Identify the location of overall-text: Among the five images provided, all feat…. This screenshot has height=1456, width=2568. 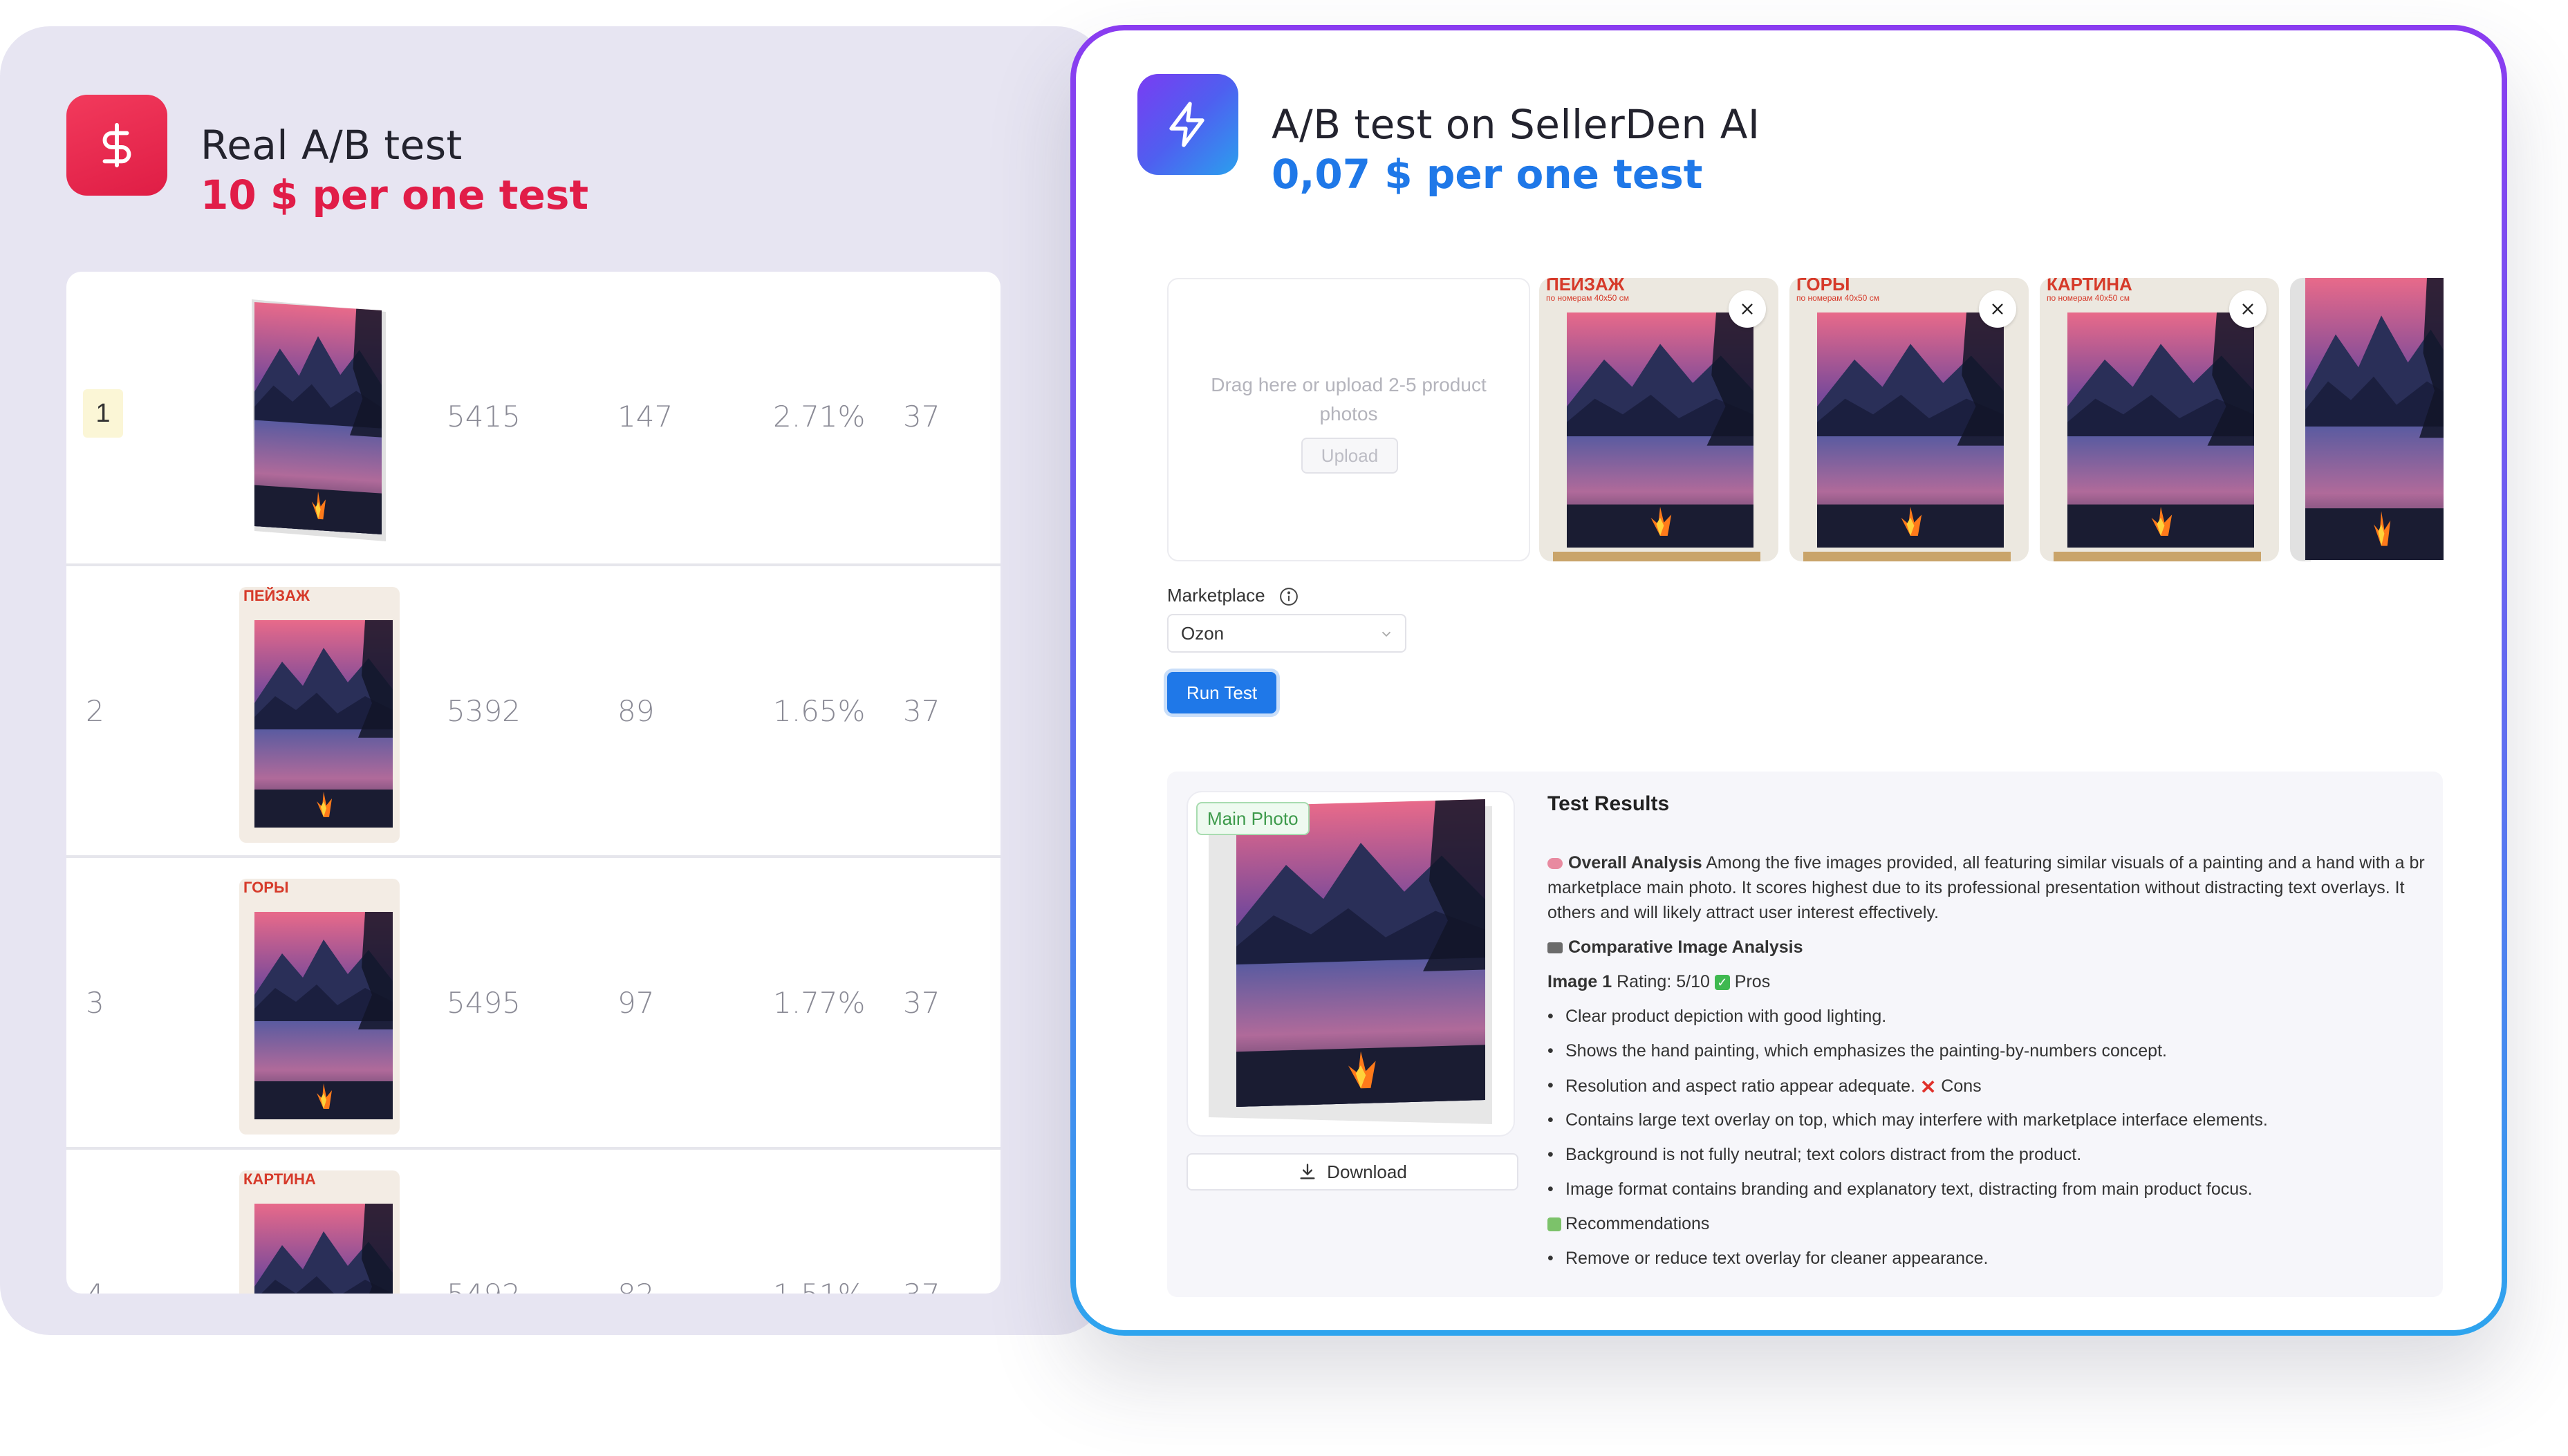
(2065, 862).